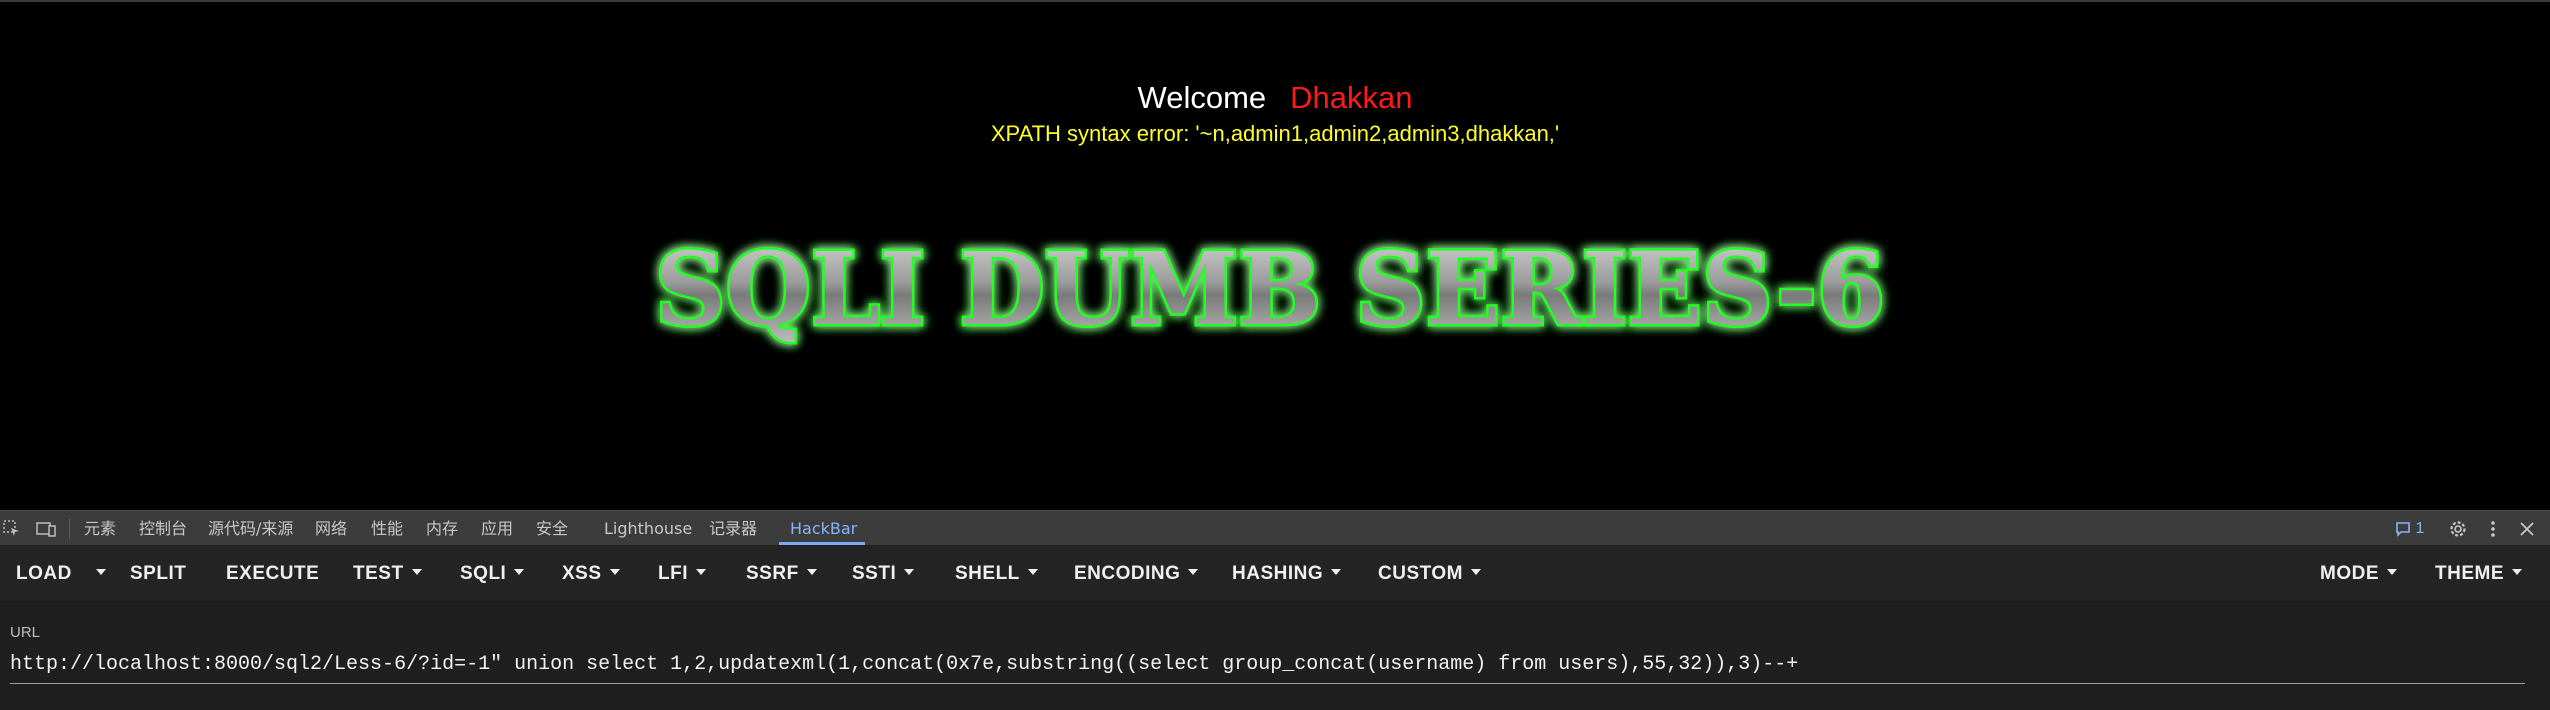  I want to click on issues-count: 1, so click(2420, 528).